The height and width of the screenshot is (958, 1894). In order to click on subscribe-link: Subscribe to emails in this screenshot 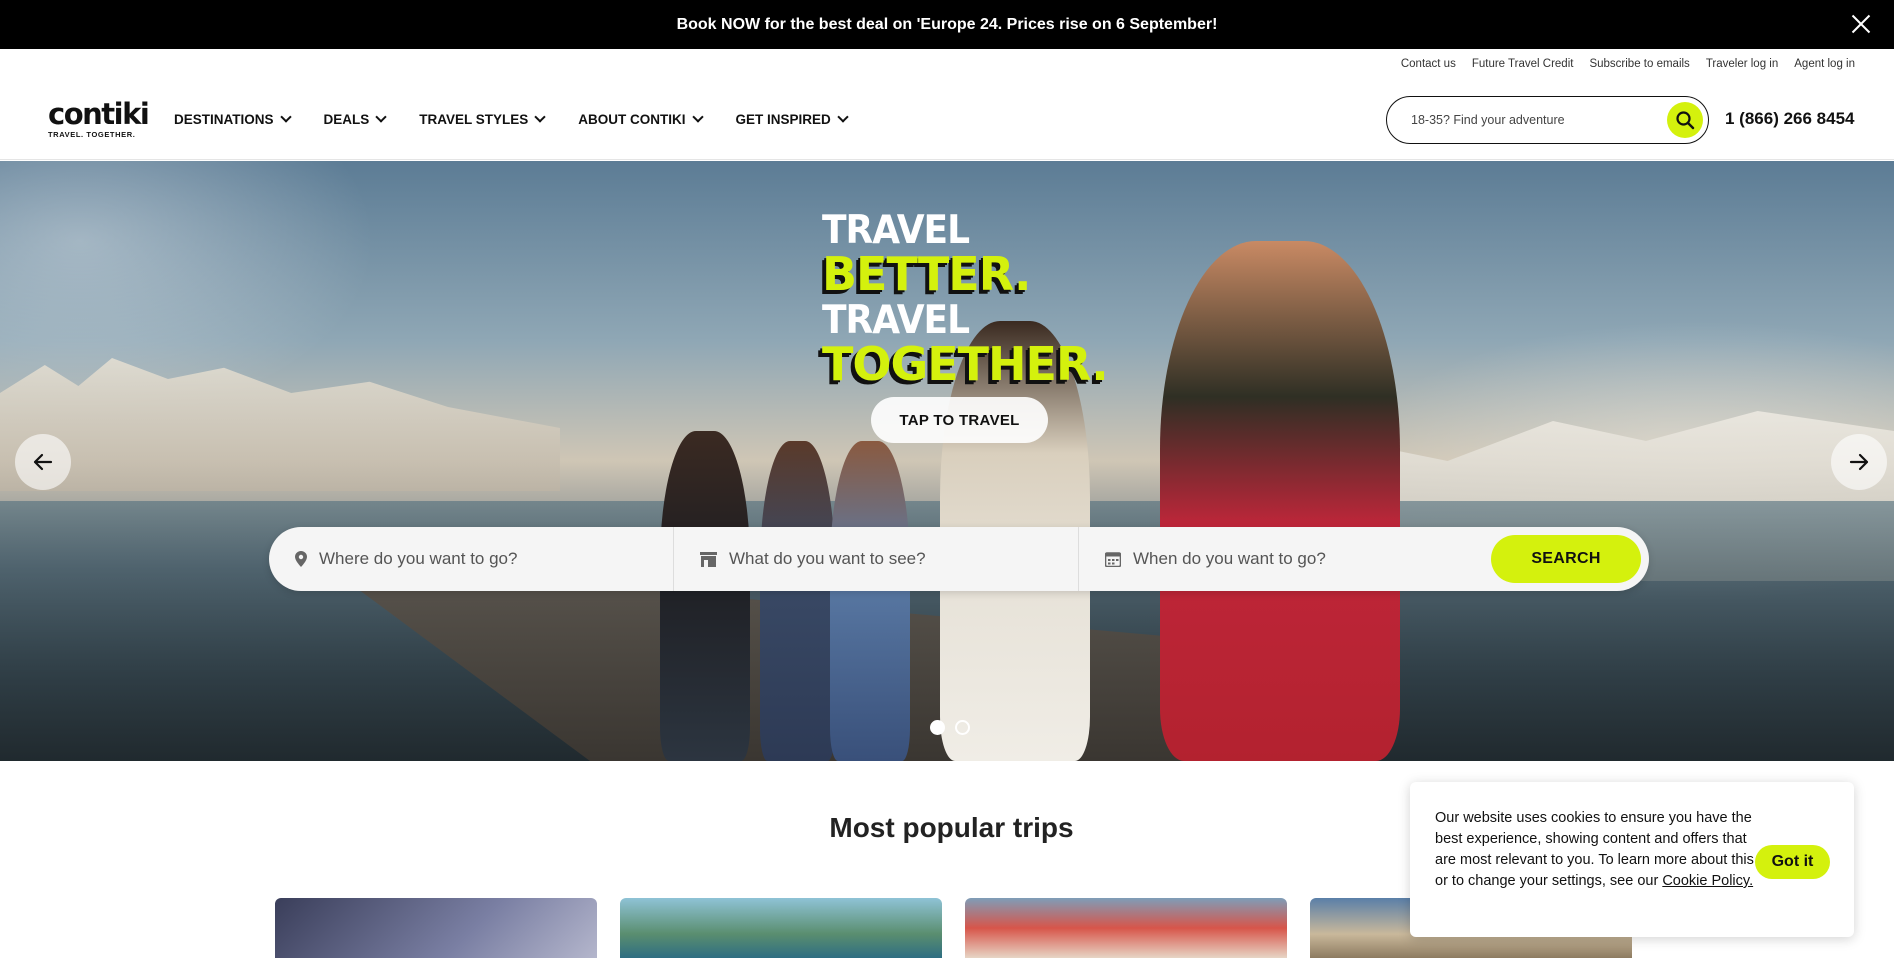, I will do `click(1639, 64)`.